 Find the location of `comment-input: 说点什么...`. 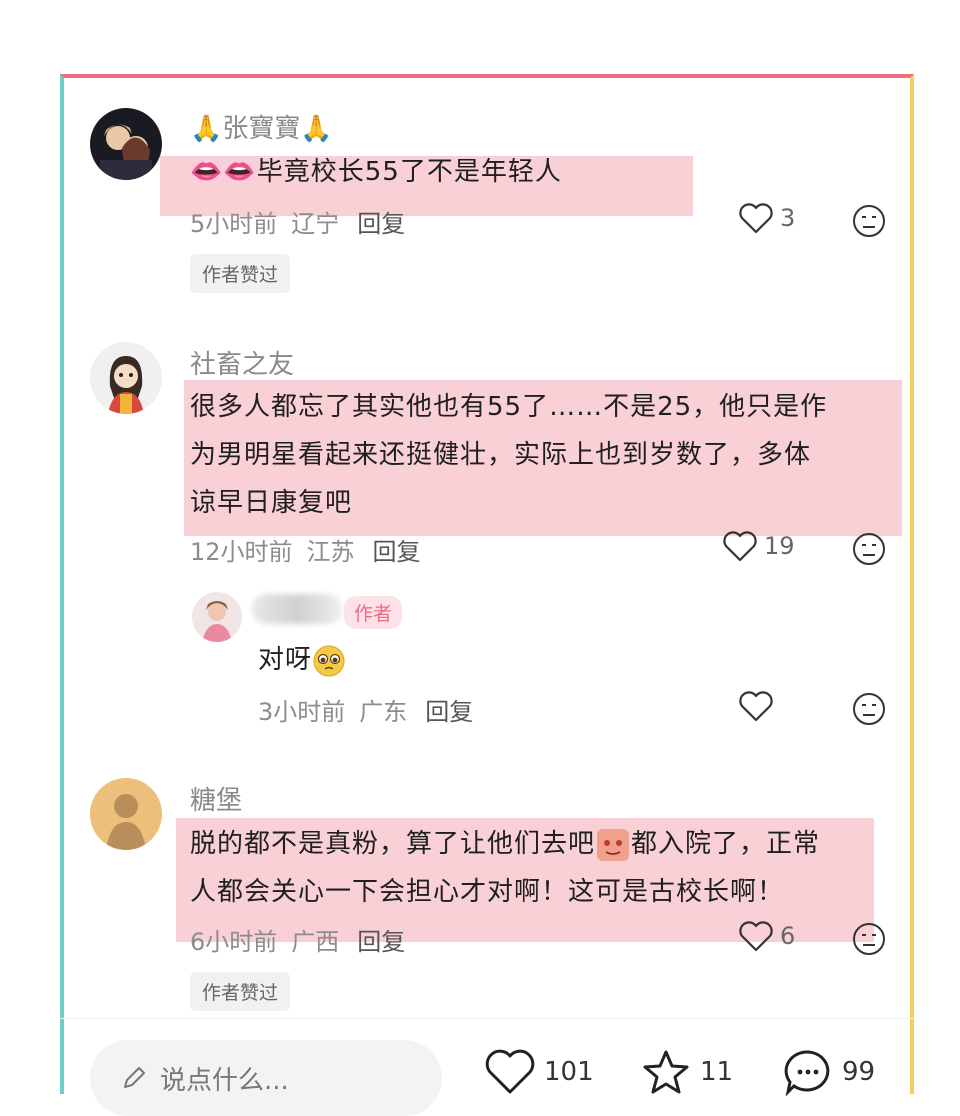

comment-input: 说点什么... is located at coordinates (266, 1078).